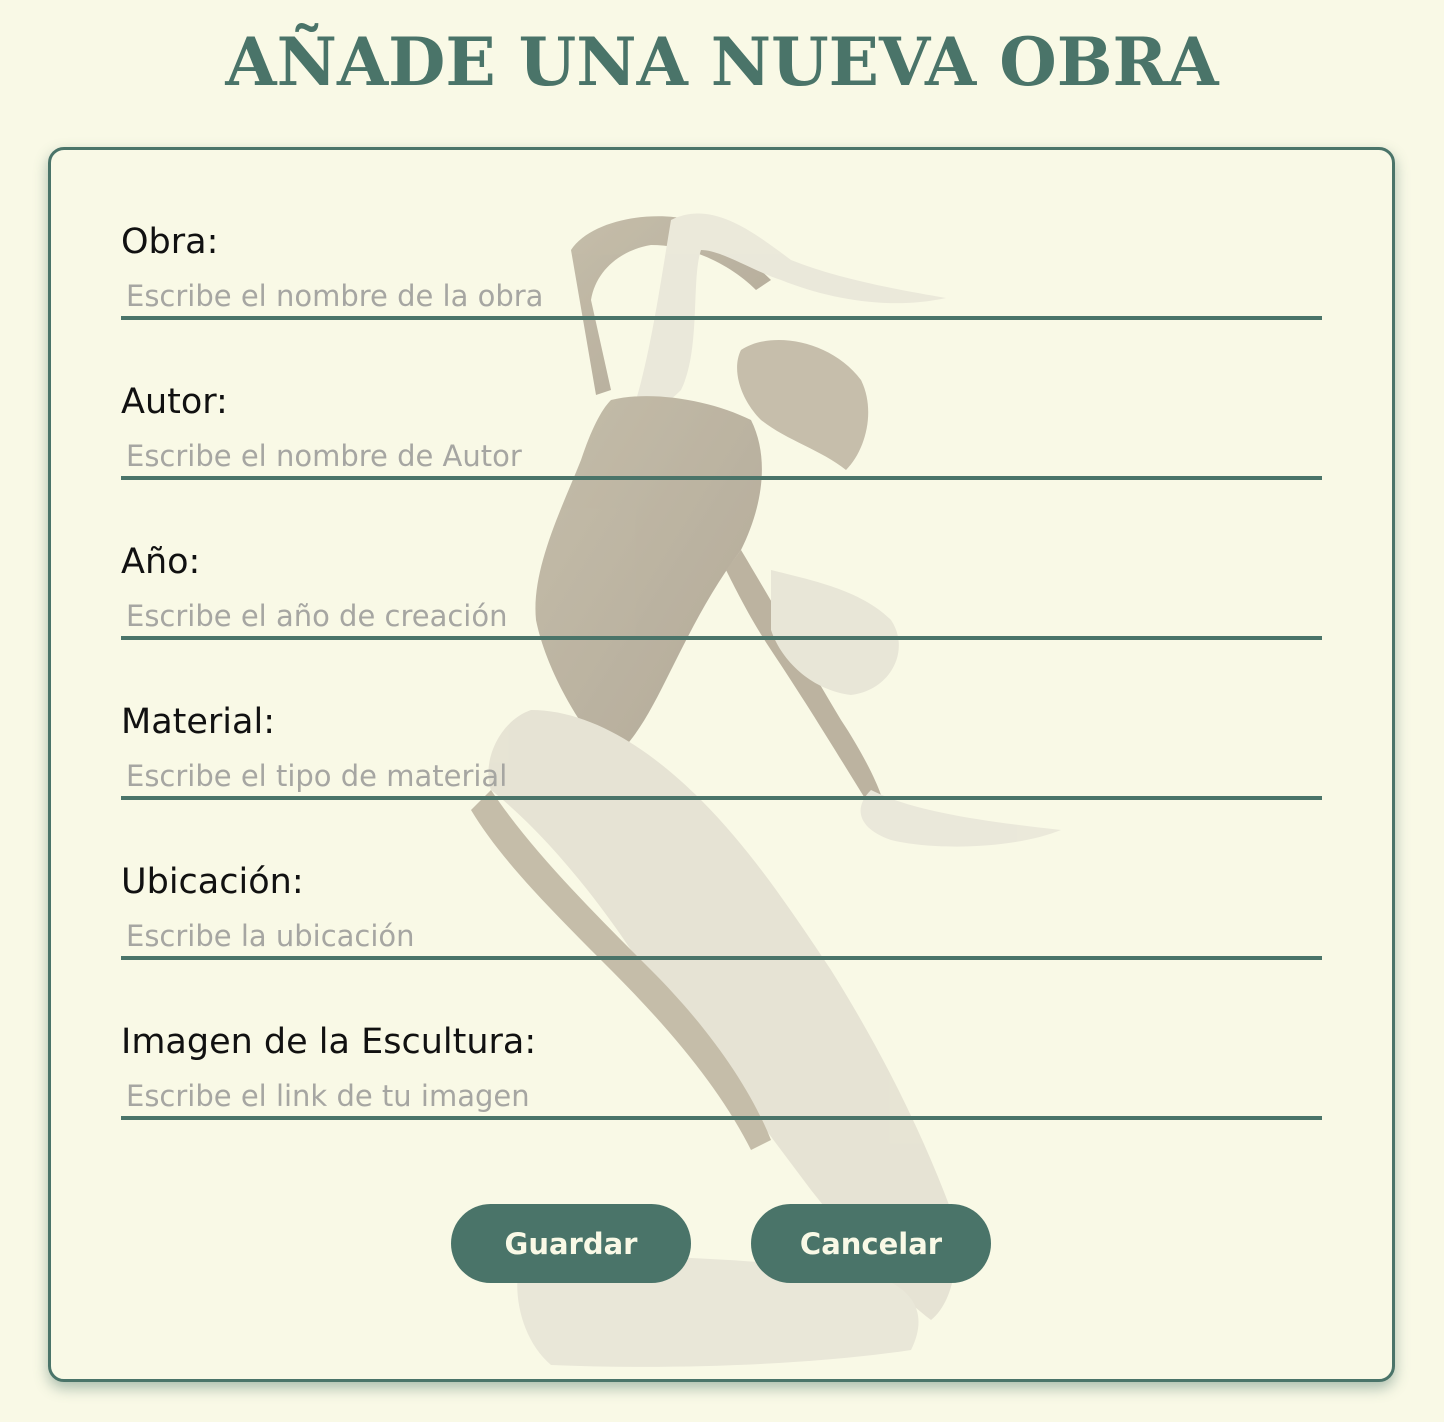 The image size is (1444, 1422). Describe the element at coordinates (571, 1243) in the screenshot. I see `save-button: Guardar` at that location.